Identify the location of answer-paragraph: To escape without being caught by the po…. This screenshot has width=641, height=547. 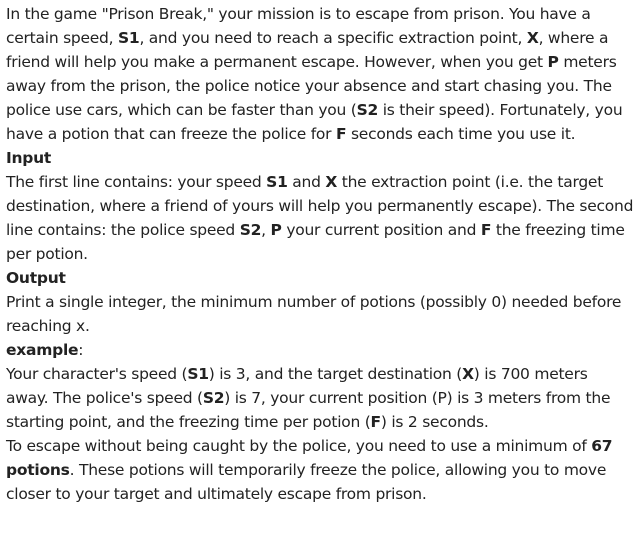
(320, 470).